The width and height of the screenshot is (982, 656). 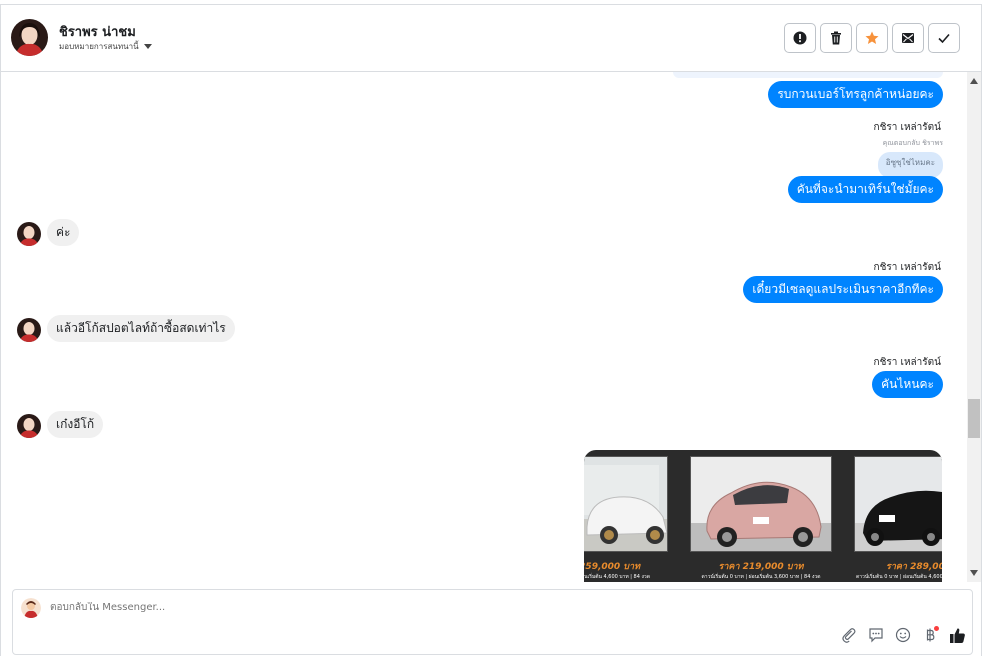 I want to click on car-price: ราคา 219,000 บาท, so click(x=761, y=567).